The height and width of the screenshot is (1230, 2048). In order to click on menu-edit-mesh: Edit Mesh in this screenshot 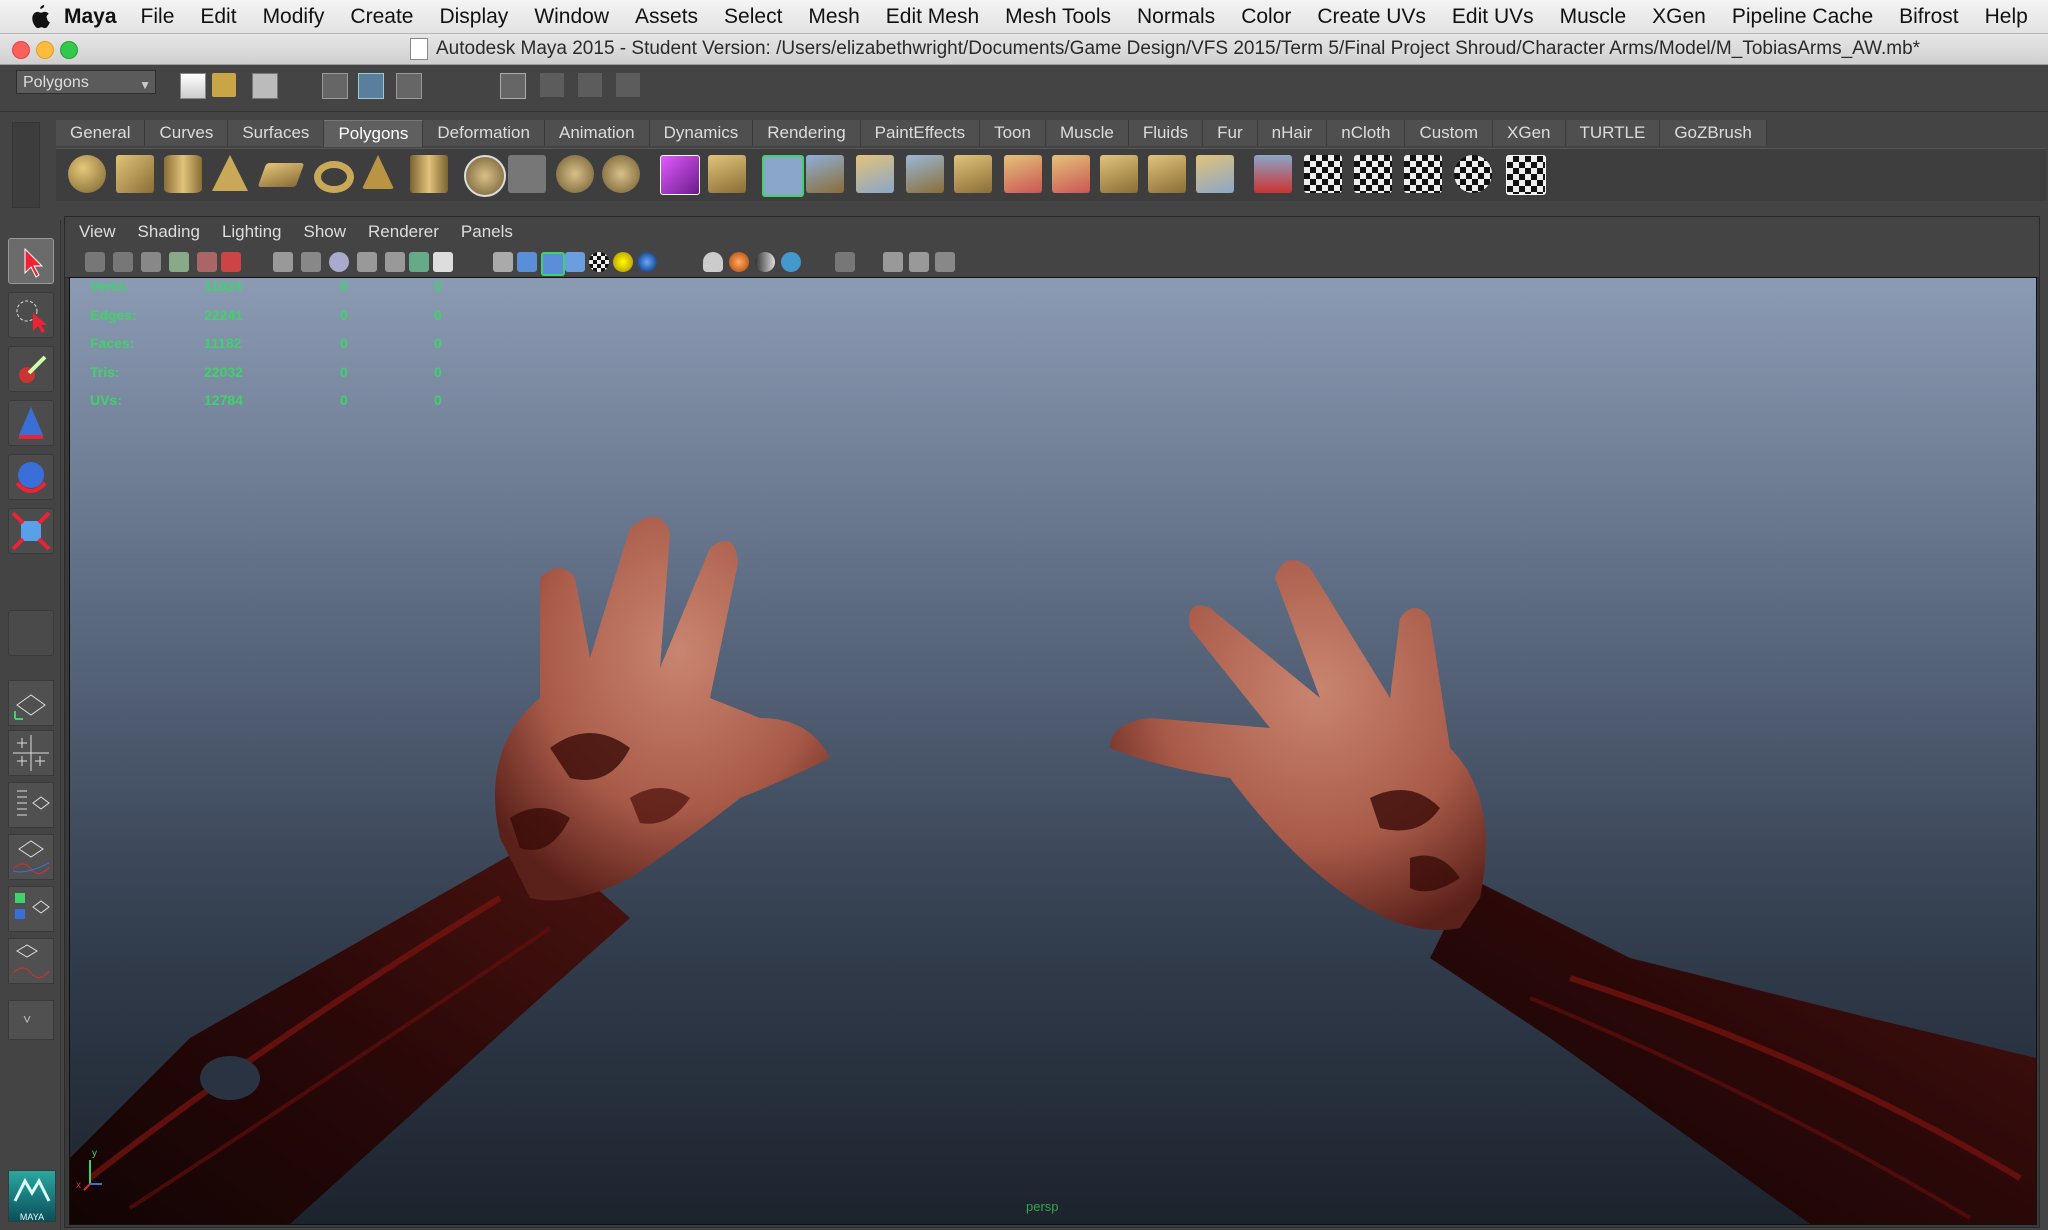, I will do `click(932, 17)`.